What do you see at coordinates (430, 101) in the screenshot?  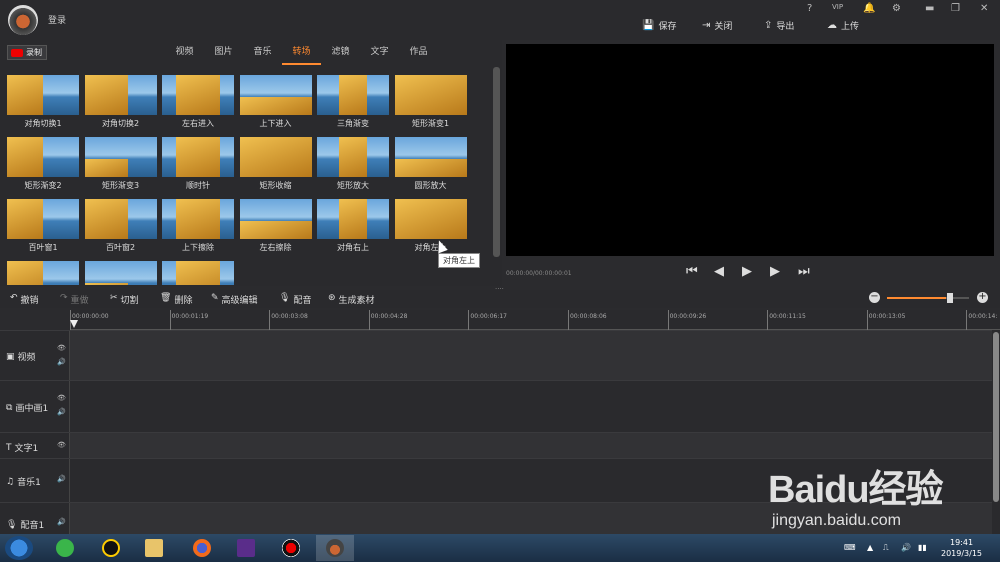 I see `transition-item: 矩形渐变1` at bounding box center [430, 101].